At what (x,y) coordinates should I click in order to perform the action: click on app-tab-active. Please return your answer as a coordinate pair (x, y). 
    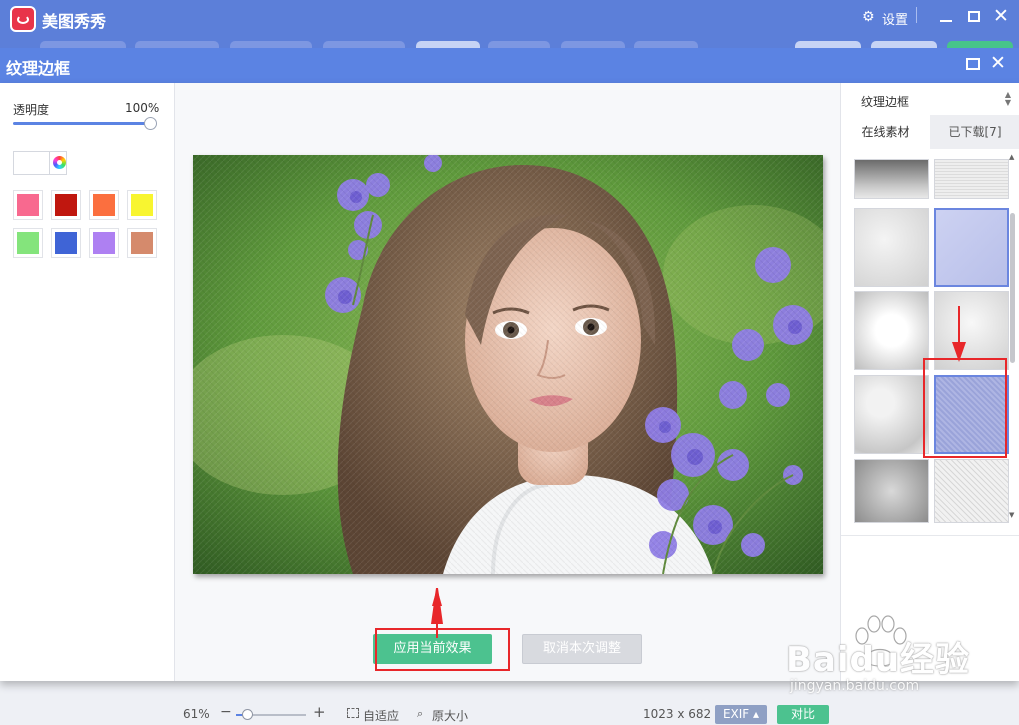
    Looking at the image, I should click on (448, 44).